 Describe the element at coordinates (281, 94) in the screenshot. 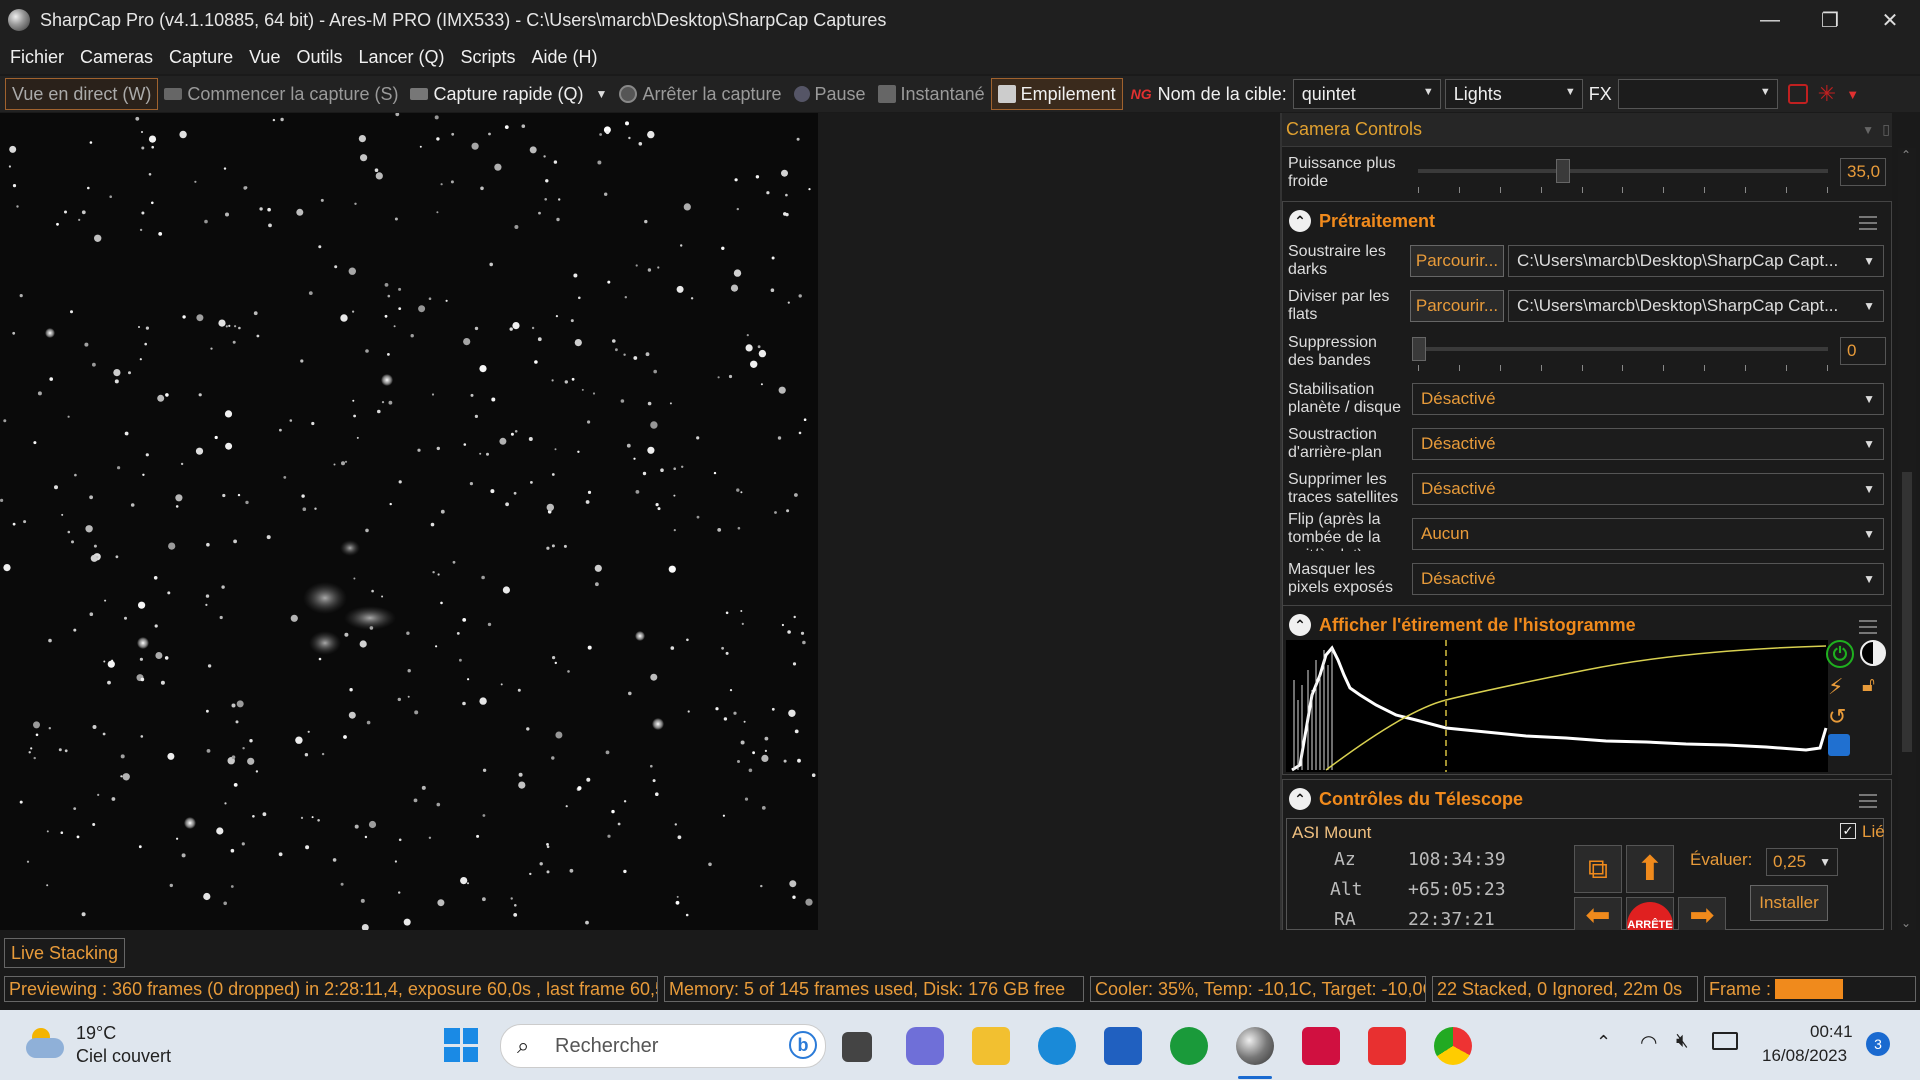

I see `start-capture-button: Commencer la capture (S)` at that location.